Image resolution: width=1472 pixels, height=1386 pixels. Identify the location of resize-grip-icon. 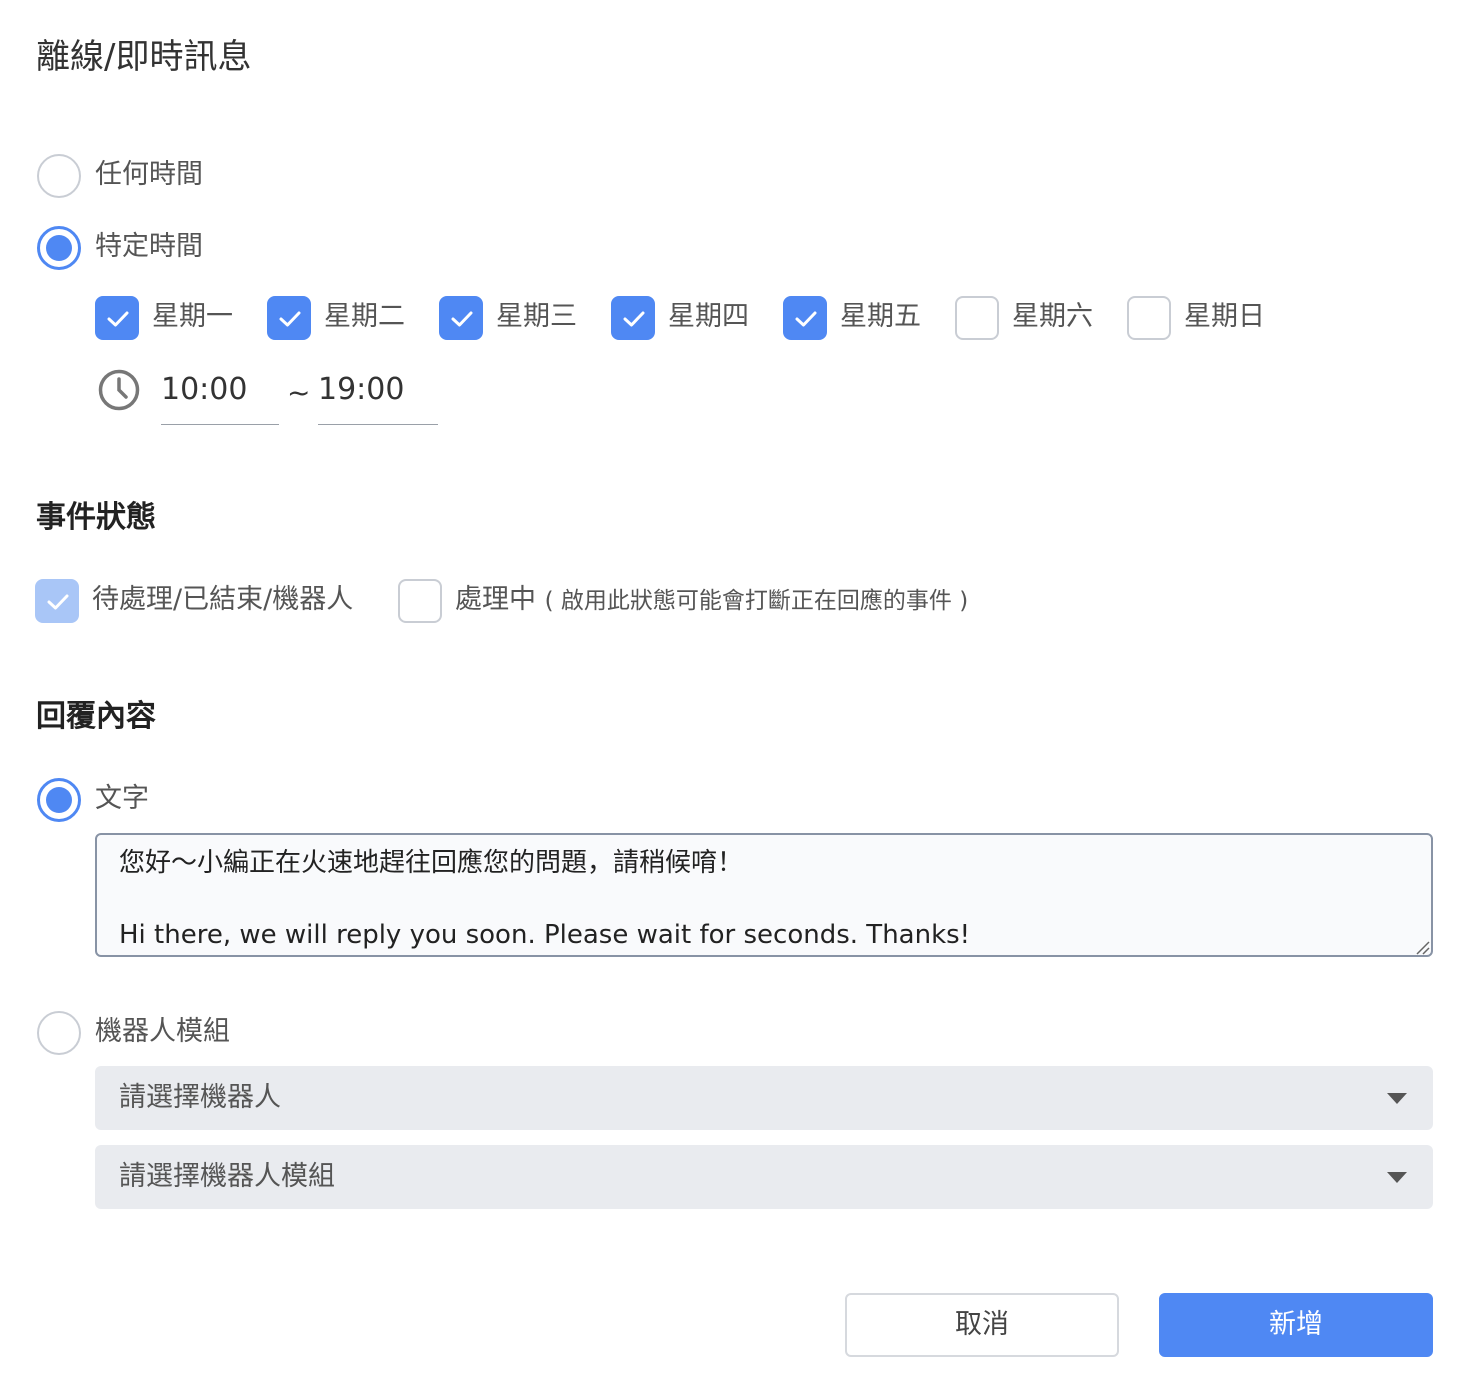
(1422, 947).